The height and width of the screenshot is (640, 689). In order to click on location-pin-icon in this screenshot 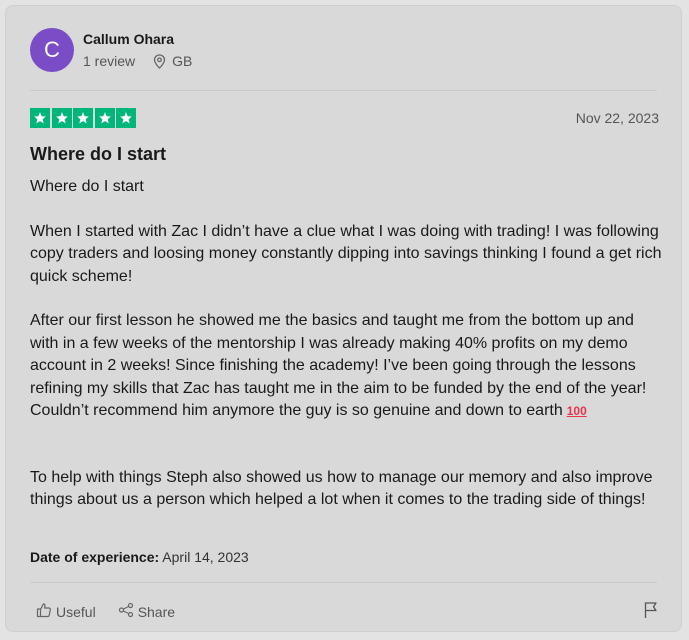, I will do `click(159, 61)`.